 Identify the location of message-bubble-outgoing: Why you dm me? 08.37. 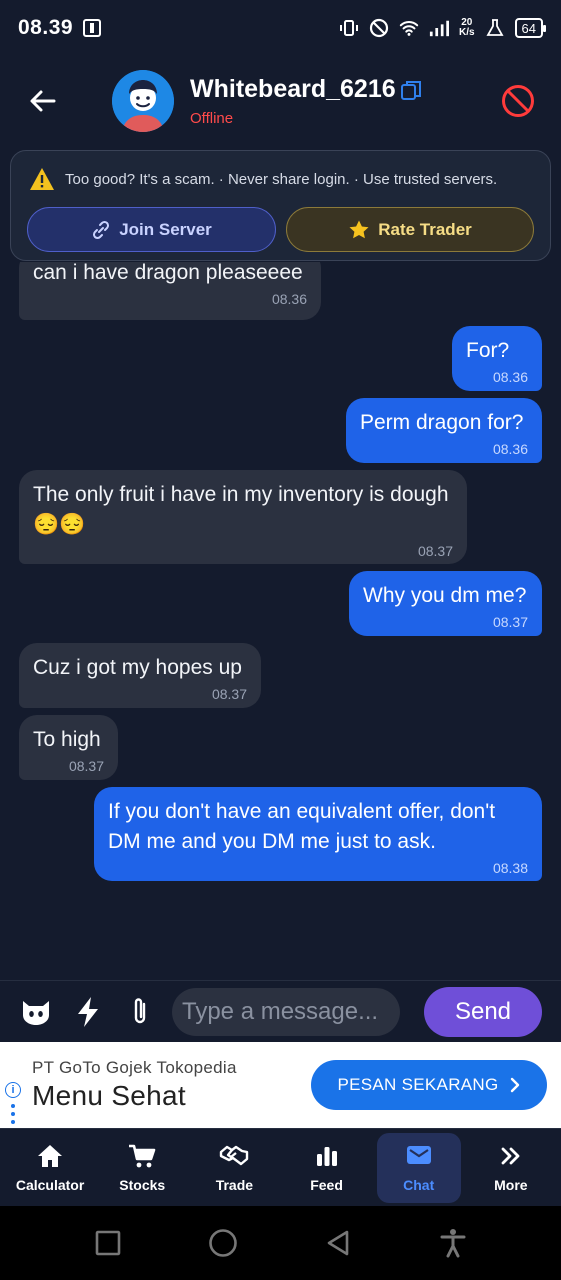
(445, 603).